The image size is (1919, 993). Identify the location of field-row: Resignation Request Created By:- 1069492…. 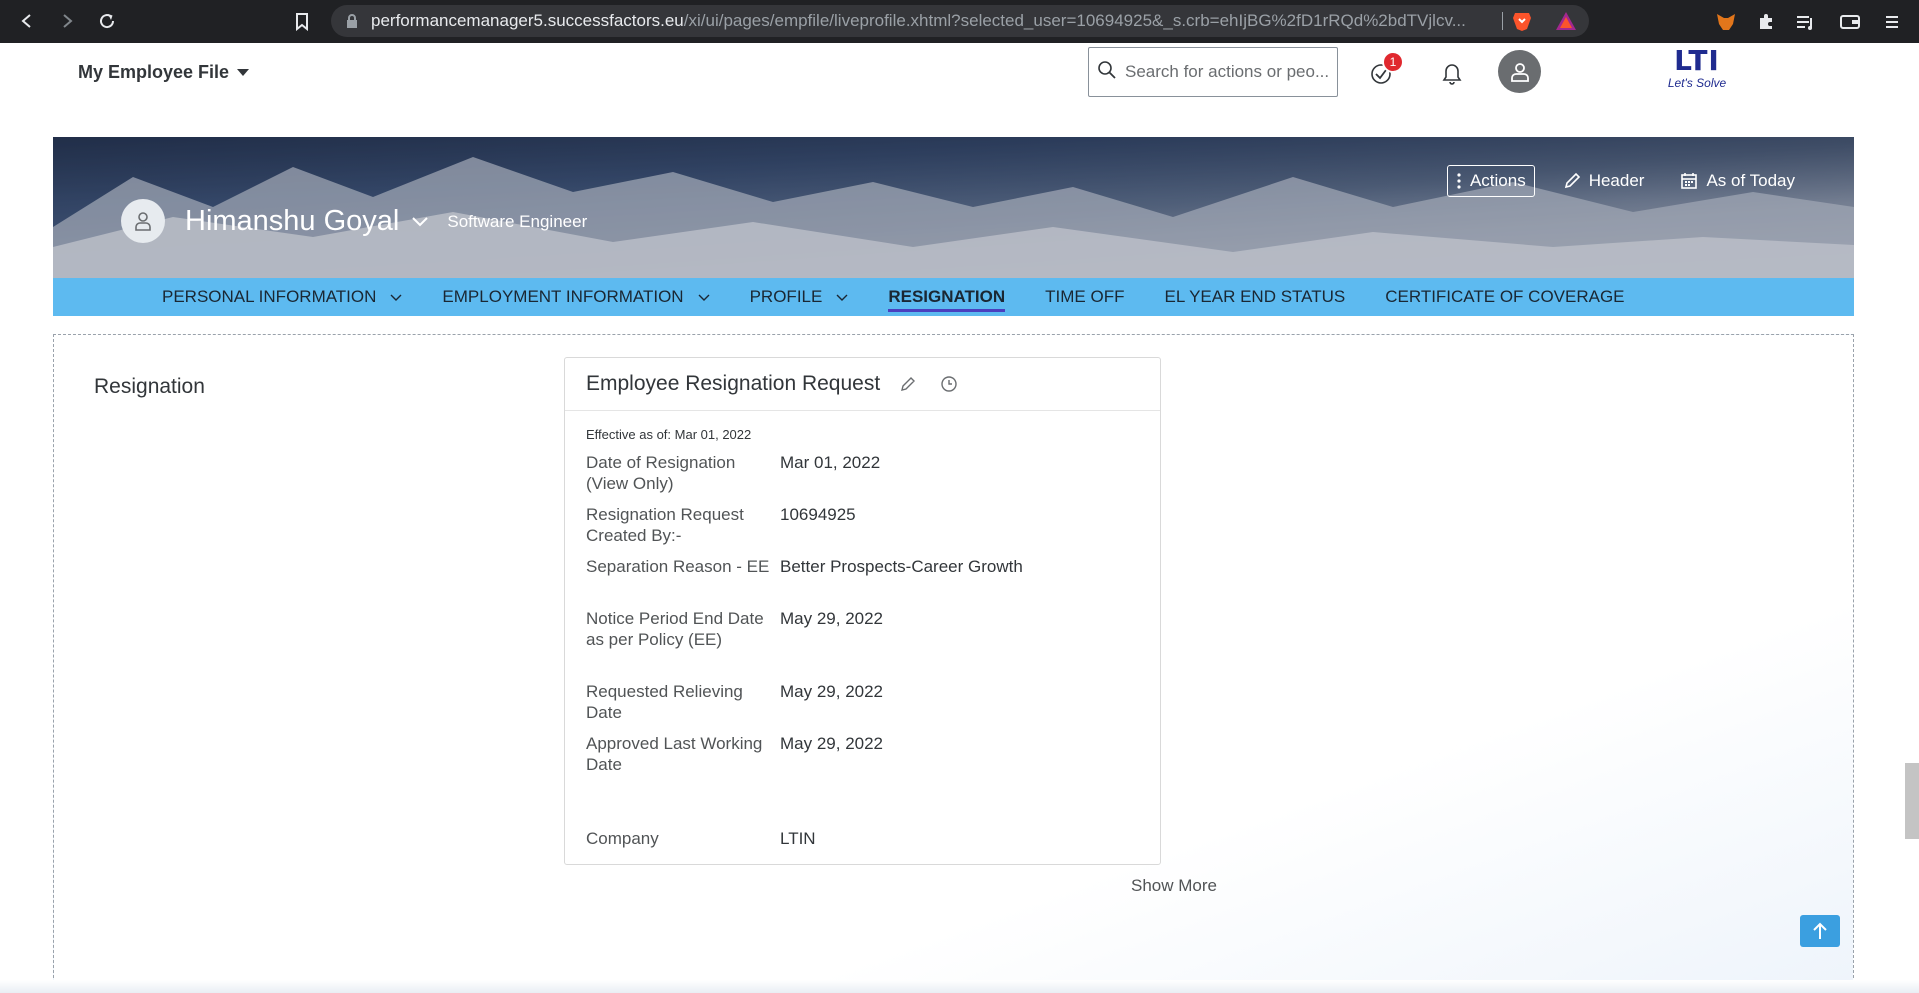
(866, 525).